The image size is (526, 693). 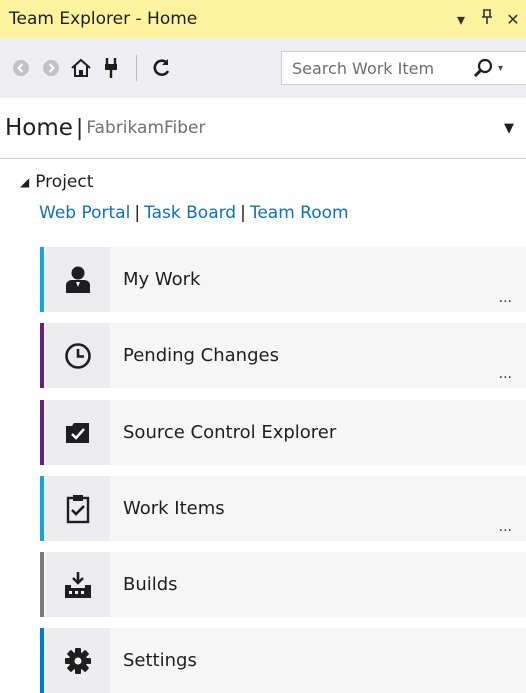 I want to click on project-name: FabrikamFiber, so click(x=146, y=128).